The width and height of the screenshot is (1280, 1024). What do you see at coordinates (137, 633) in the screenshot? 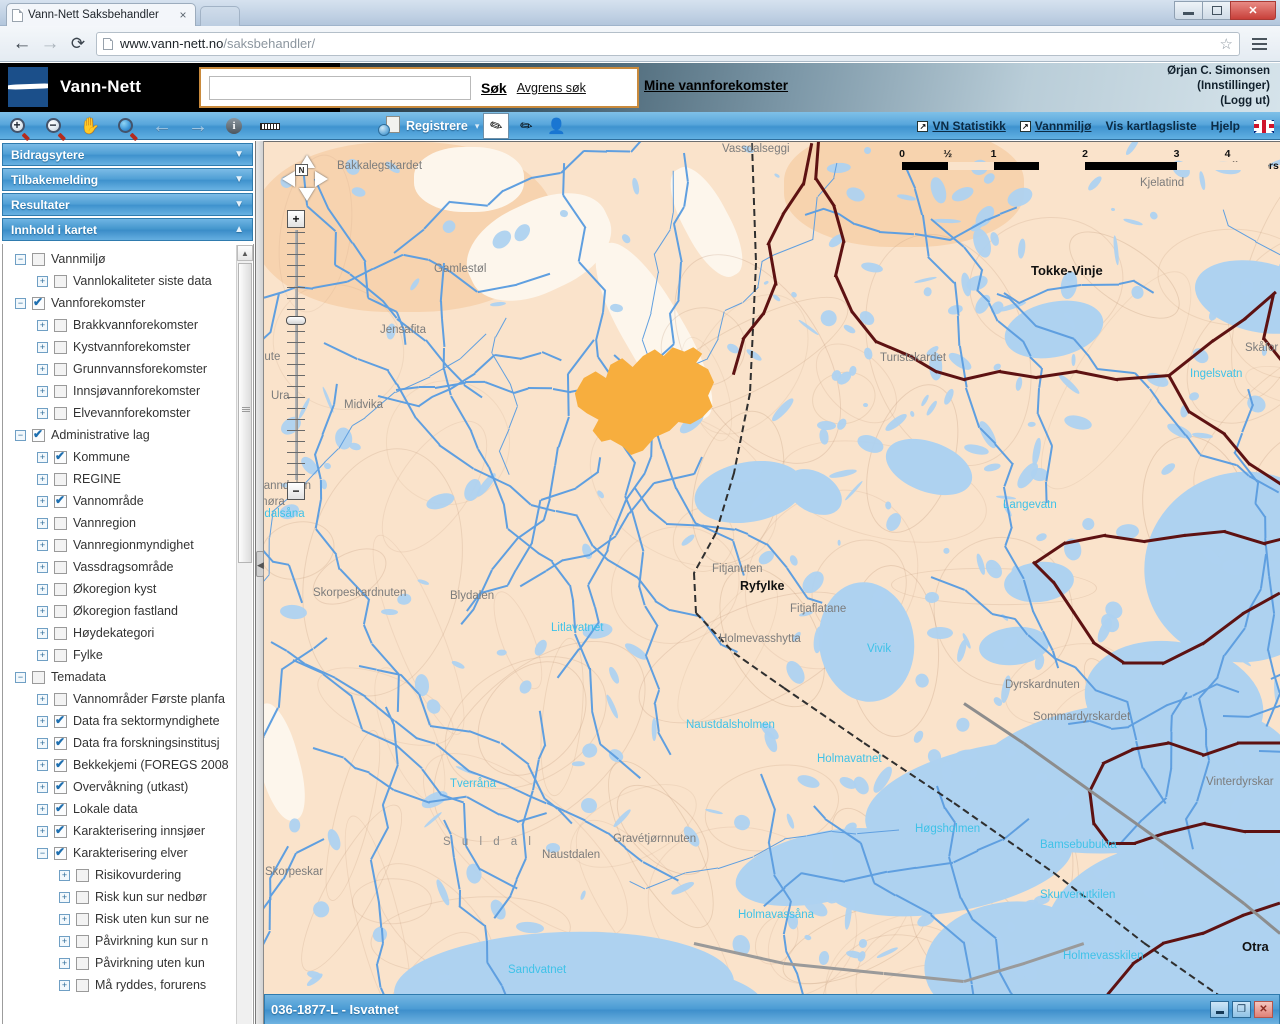
I see `tree-node: + Høydekategori` at bounding box center [137, 633].